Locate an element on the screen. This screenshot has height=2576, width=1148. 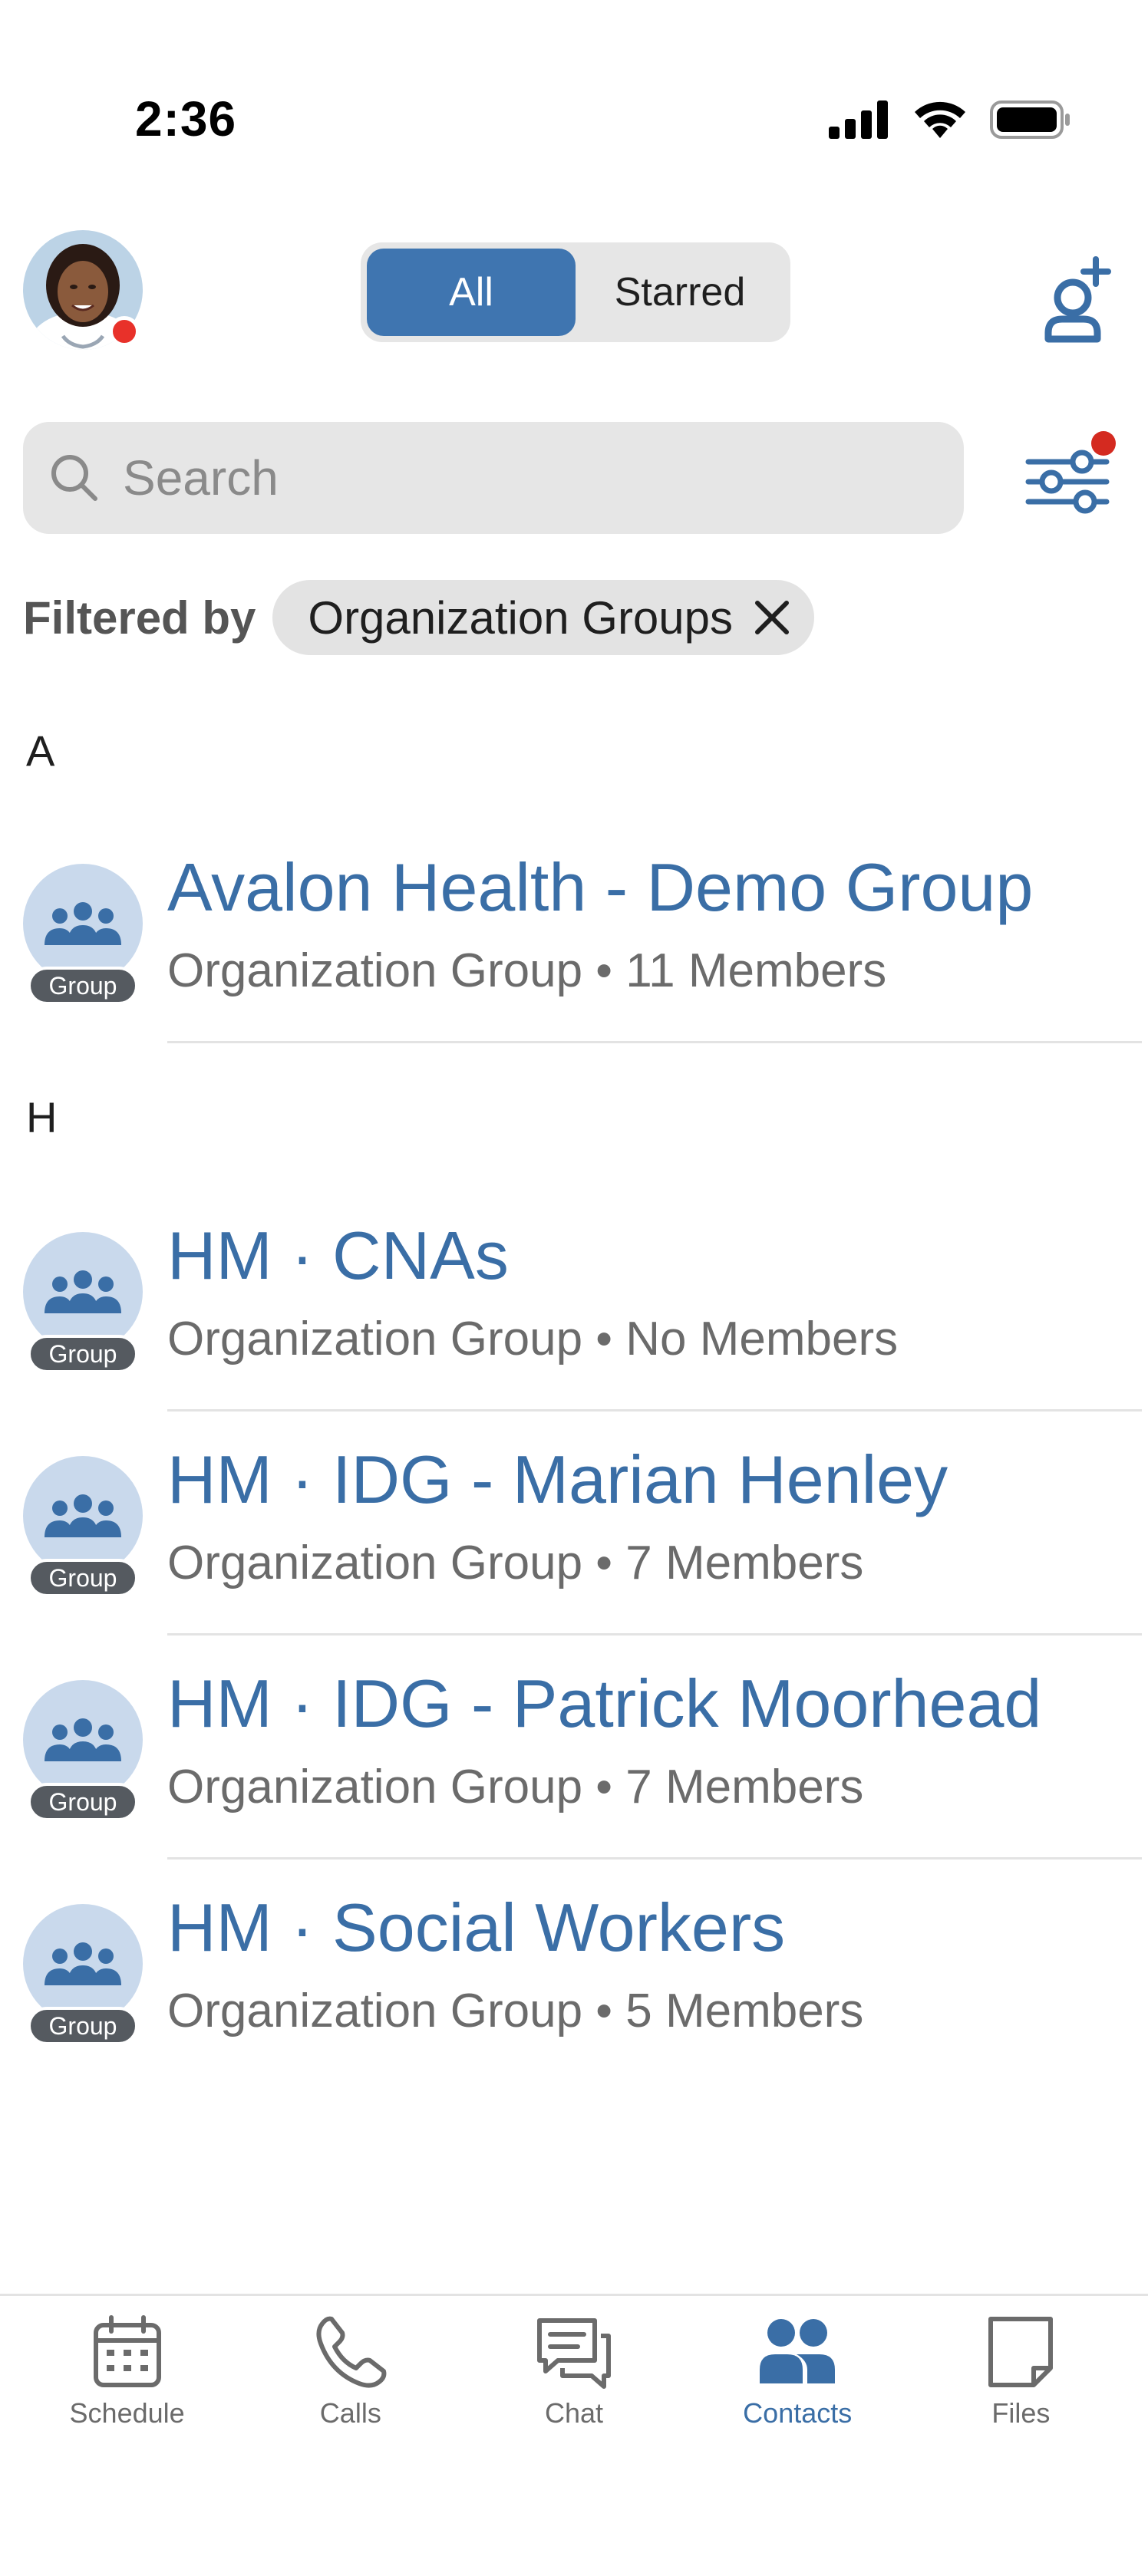
bottom-tab-bar: Schedule Calls Chat Contacts Files is located at coordinates (574, 2435).